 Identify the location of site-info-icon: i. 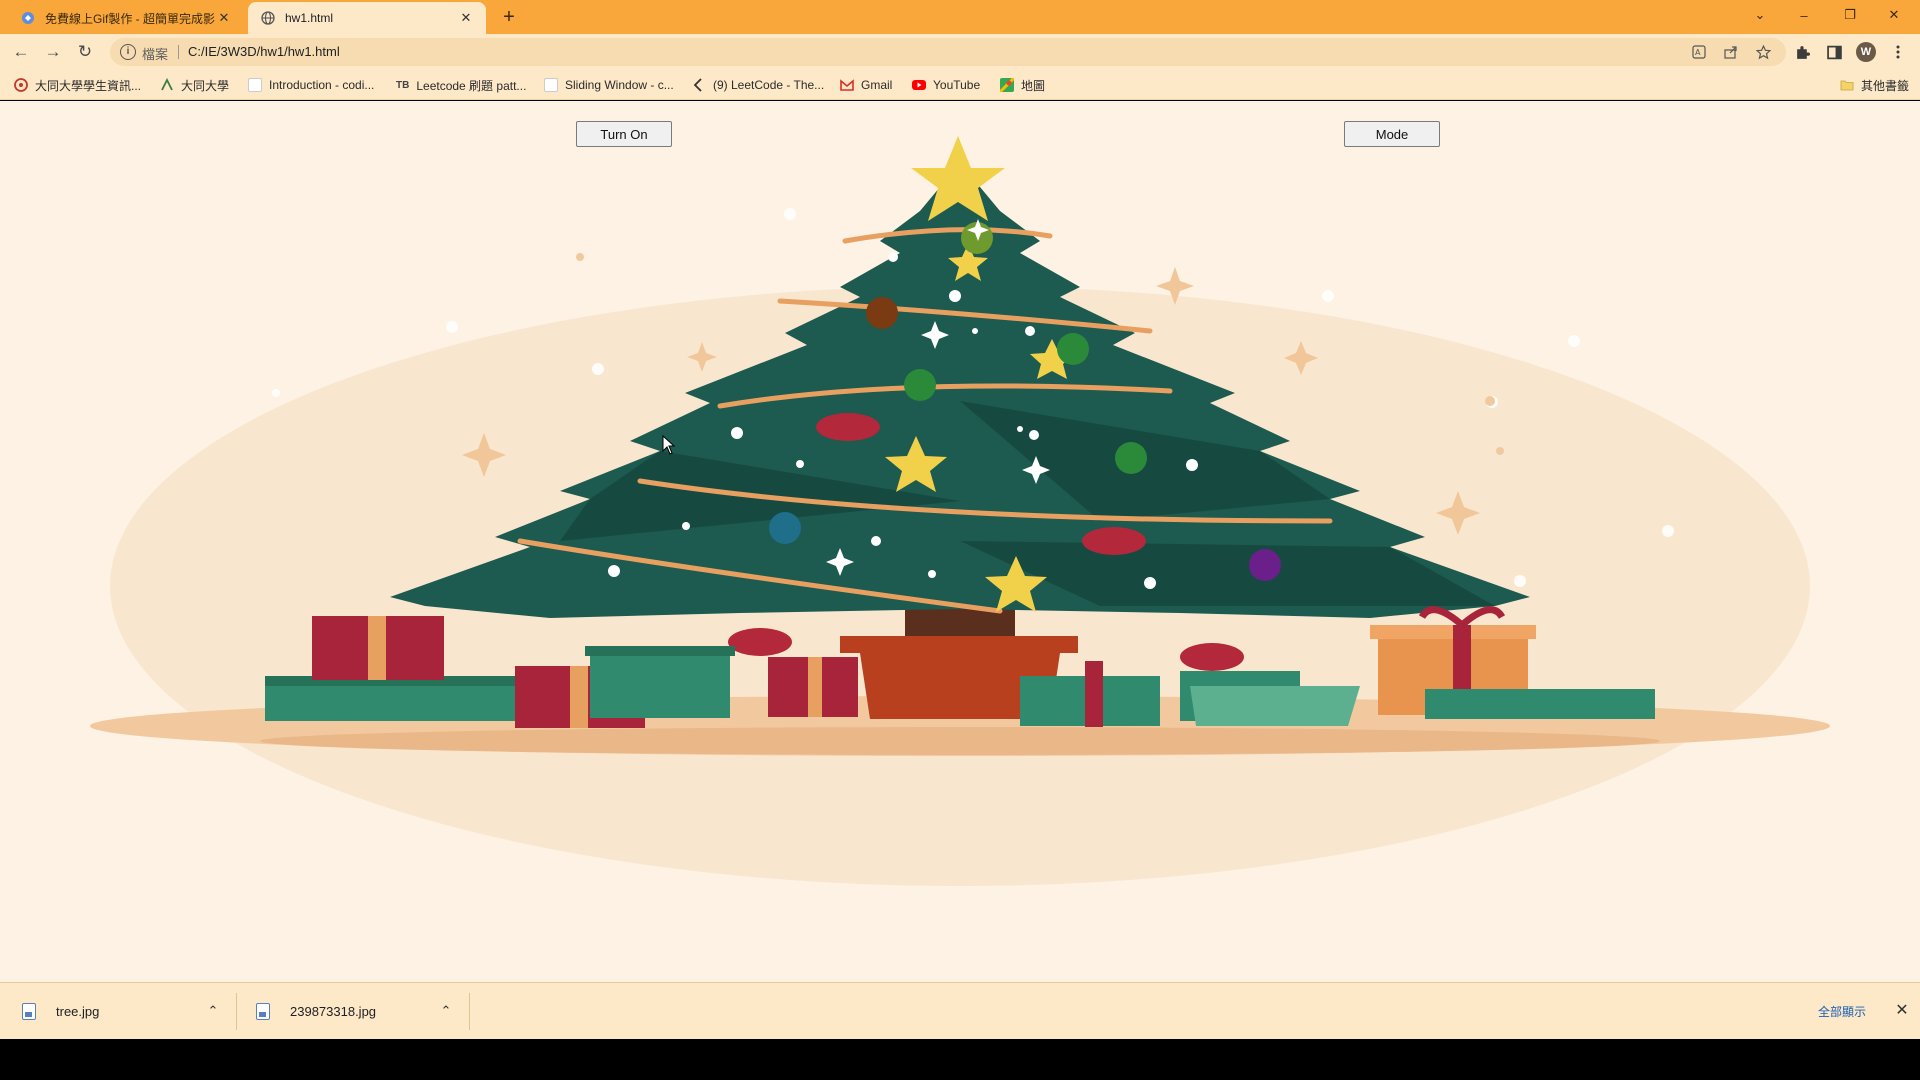
(128, 52).